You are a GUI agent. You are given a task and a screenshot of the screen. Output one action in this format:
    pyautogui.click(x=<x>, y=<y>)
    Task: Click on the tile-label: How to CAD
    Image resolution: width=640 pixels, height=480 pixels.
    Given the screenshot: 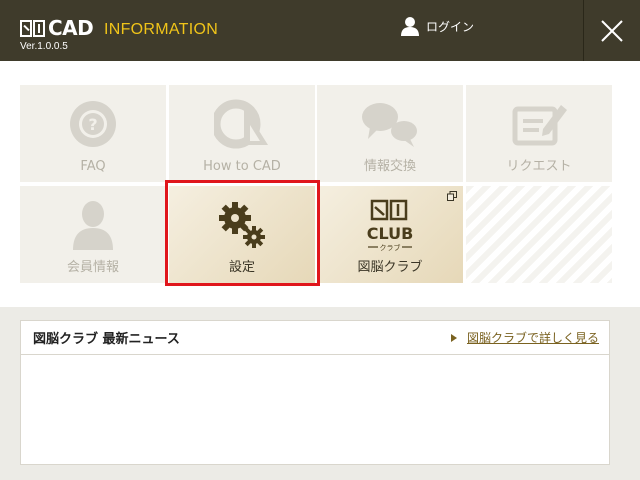 What is the action you would take?
    pyautogui.click(x=242, y=166)
    